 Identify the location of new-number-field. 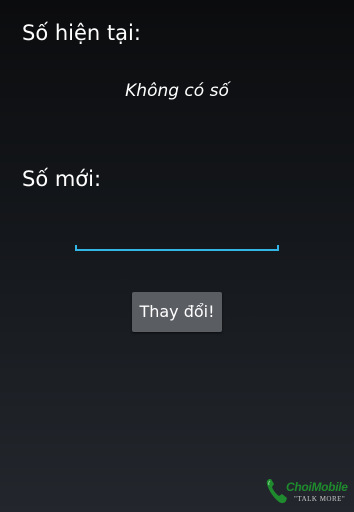
(177, 237).